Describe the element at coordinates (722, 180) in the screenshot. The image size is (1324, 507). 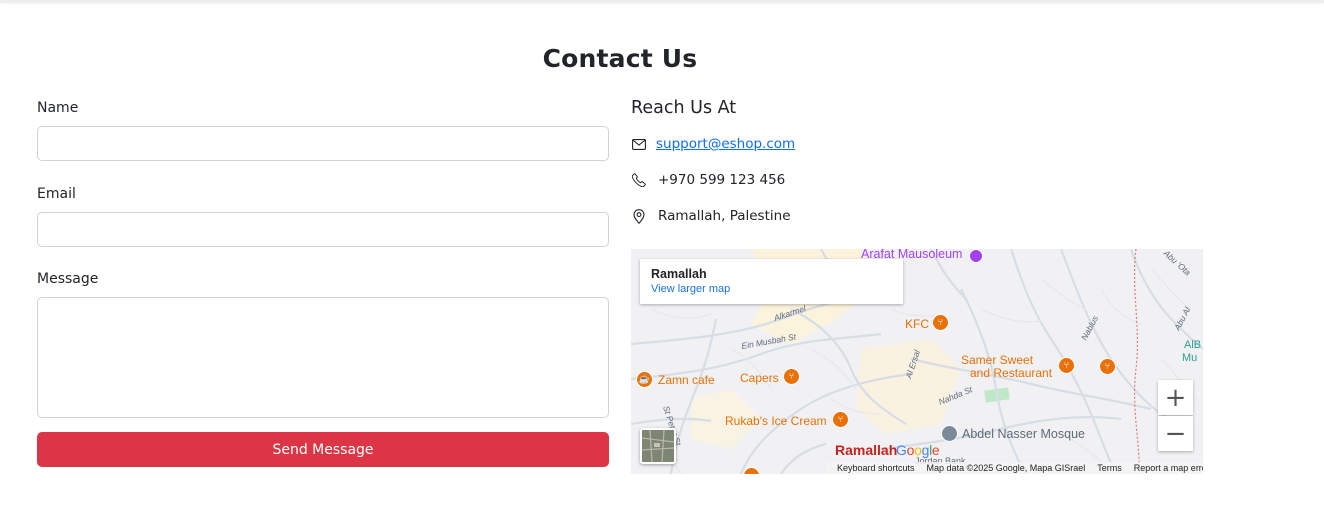
I see `phone-number: +970 599 123 456` at that location.